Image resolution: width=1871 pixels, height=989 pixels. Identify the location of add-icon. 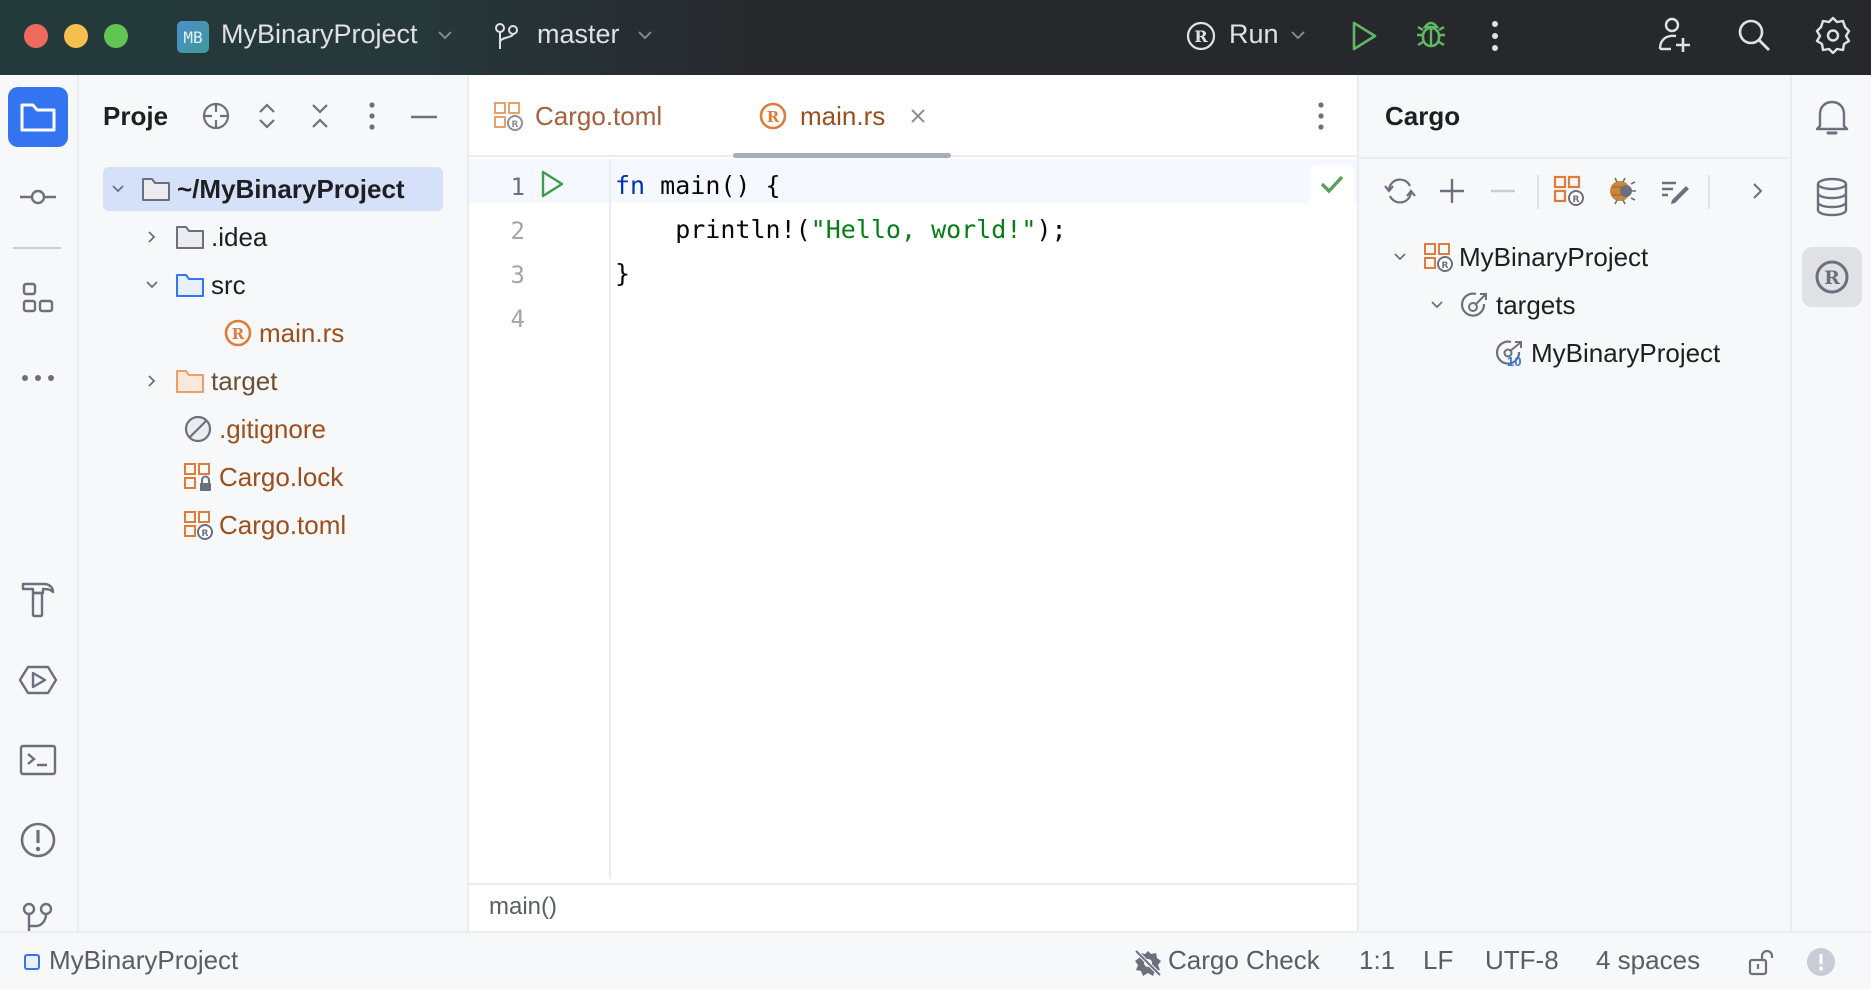
(1452, 191).